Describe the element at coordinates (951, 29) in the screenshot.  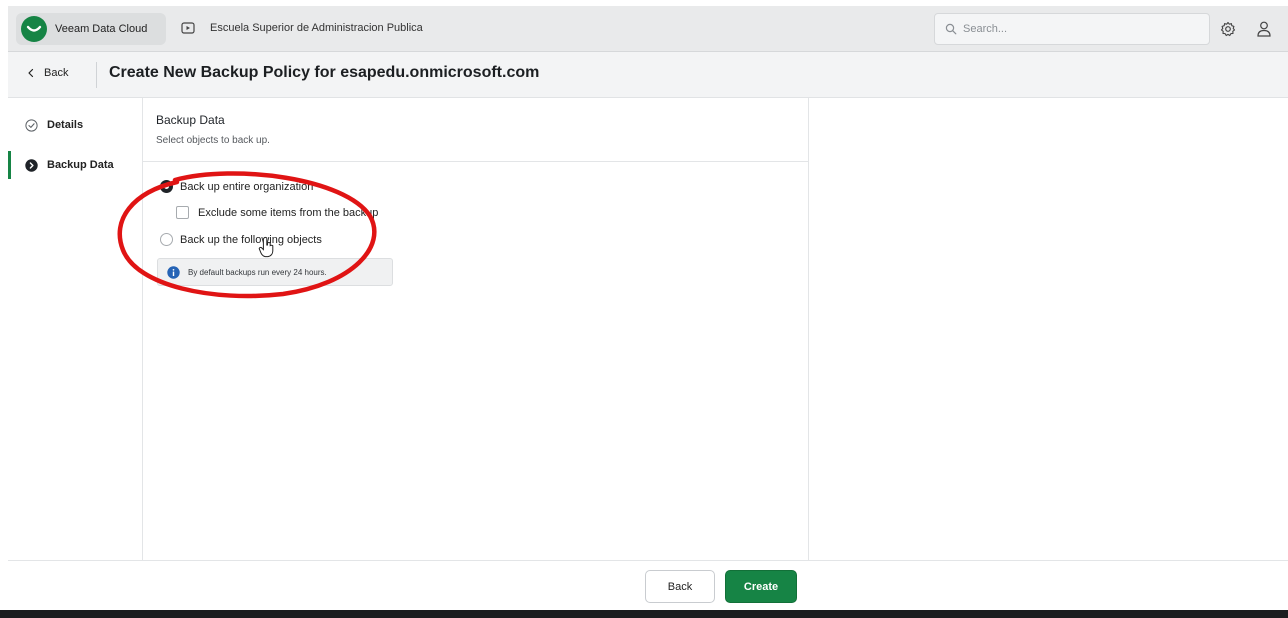
I see `search-icon` at that location.